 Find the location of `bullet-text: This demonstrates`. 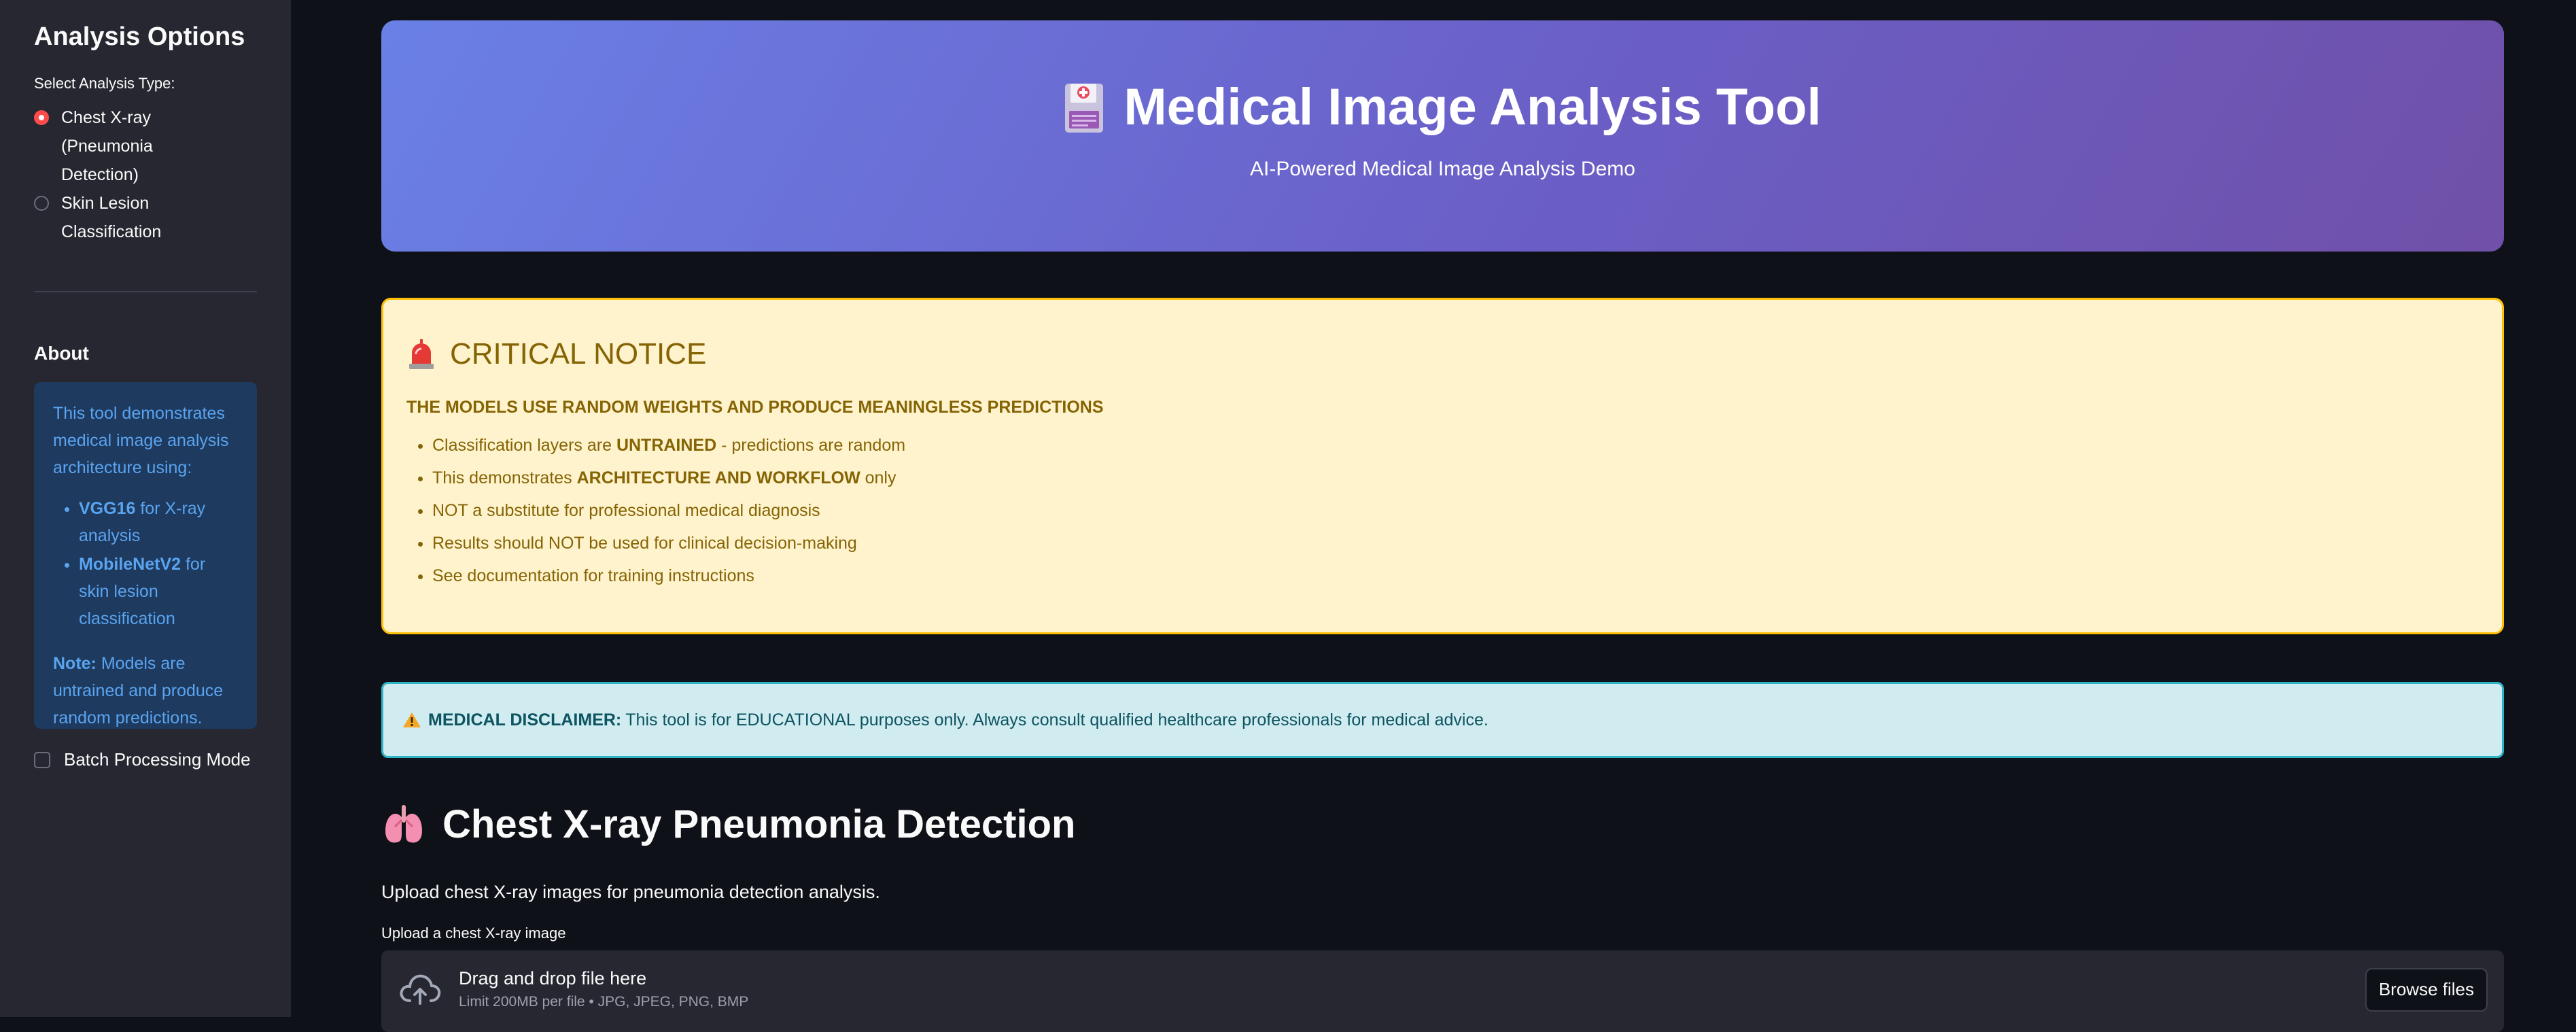

bullet-text: This demonstrates is located at coordinates (504, 477).